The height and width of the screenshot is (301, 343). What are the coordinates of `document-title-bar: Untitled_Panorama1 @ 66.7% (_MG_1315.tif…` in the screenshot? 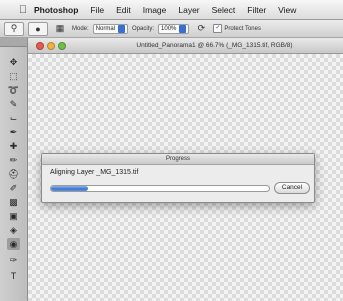 It's located at (185, 46).